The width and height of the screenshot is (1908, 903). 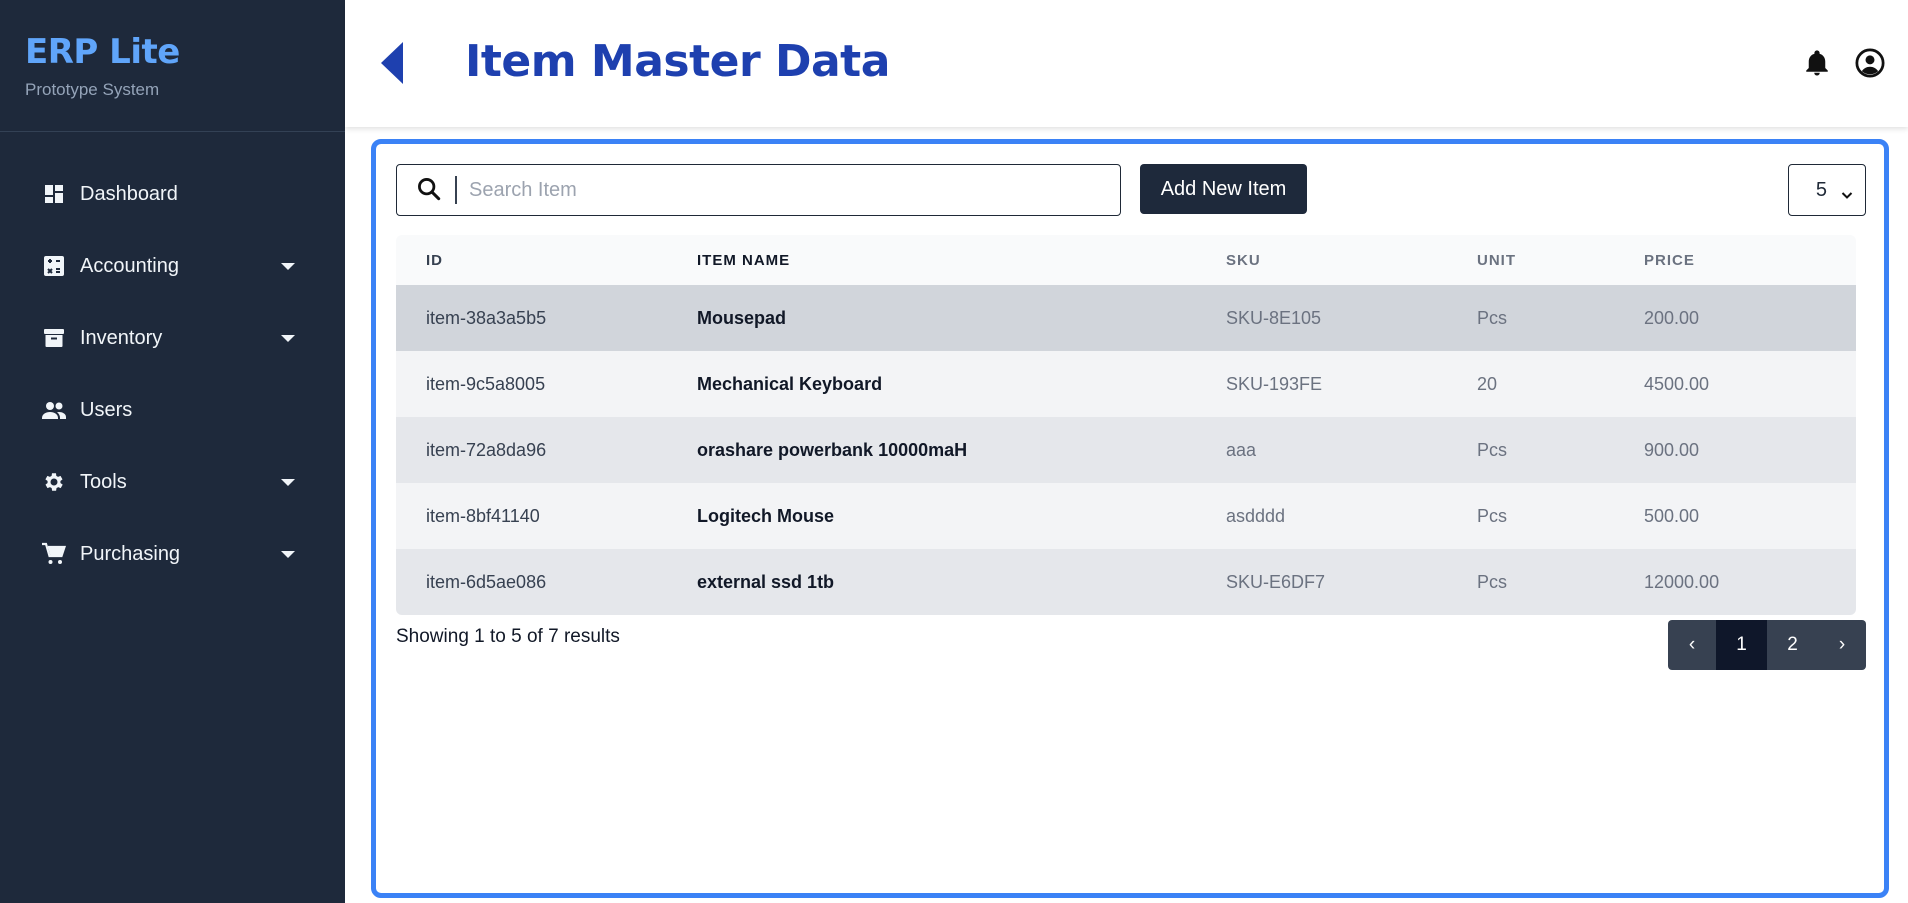 I want to click on sidebar-item-label: Users, so click(x=106, y=409).